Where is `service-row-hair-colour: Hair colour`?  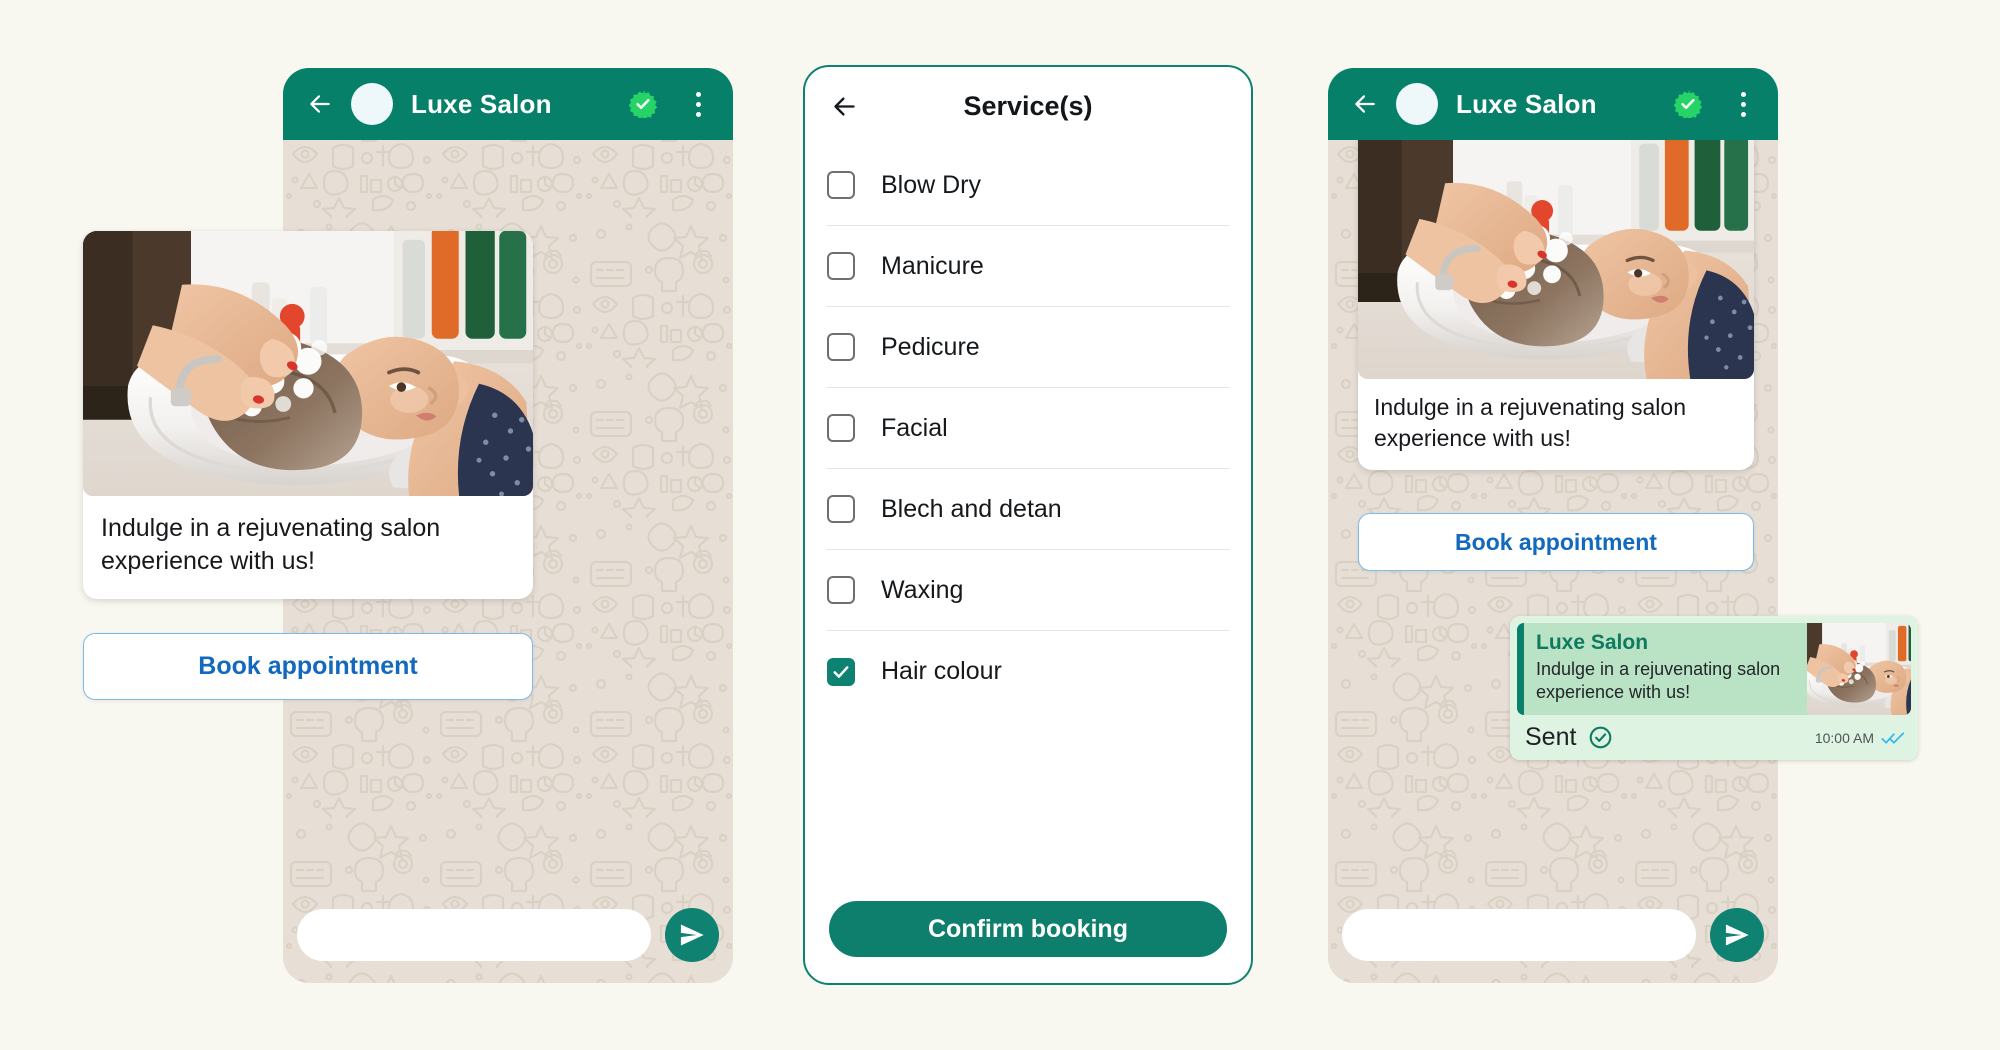
service-row-hair-colour: Hair colour is located at coordinates (1028, 671).